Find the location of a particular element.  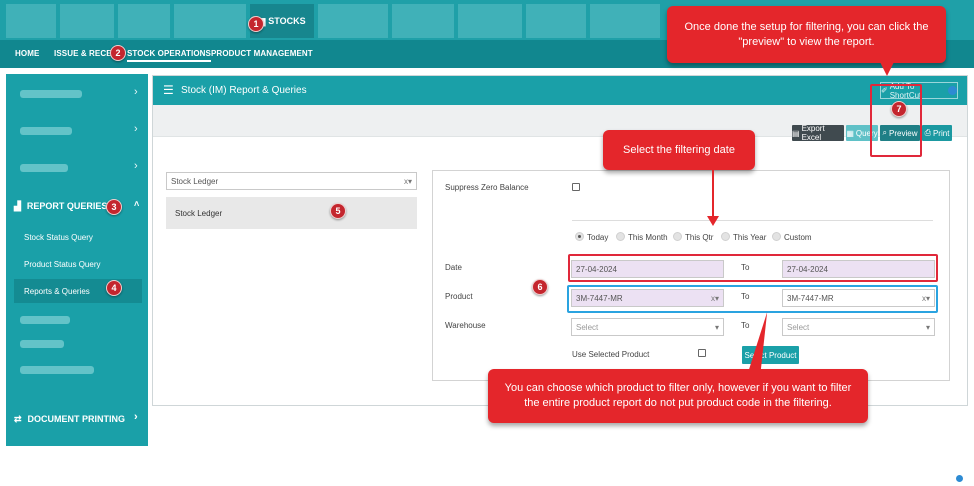

period-label-this-year: This Year is located at coordinates (750, 237).